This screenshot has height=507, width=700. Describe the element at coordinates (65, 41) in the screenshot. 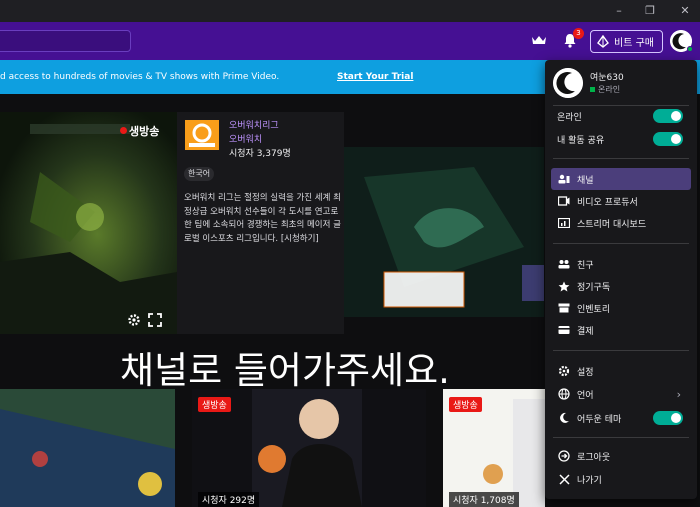

I see `search-input` at that location.